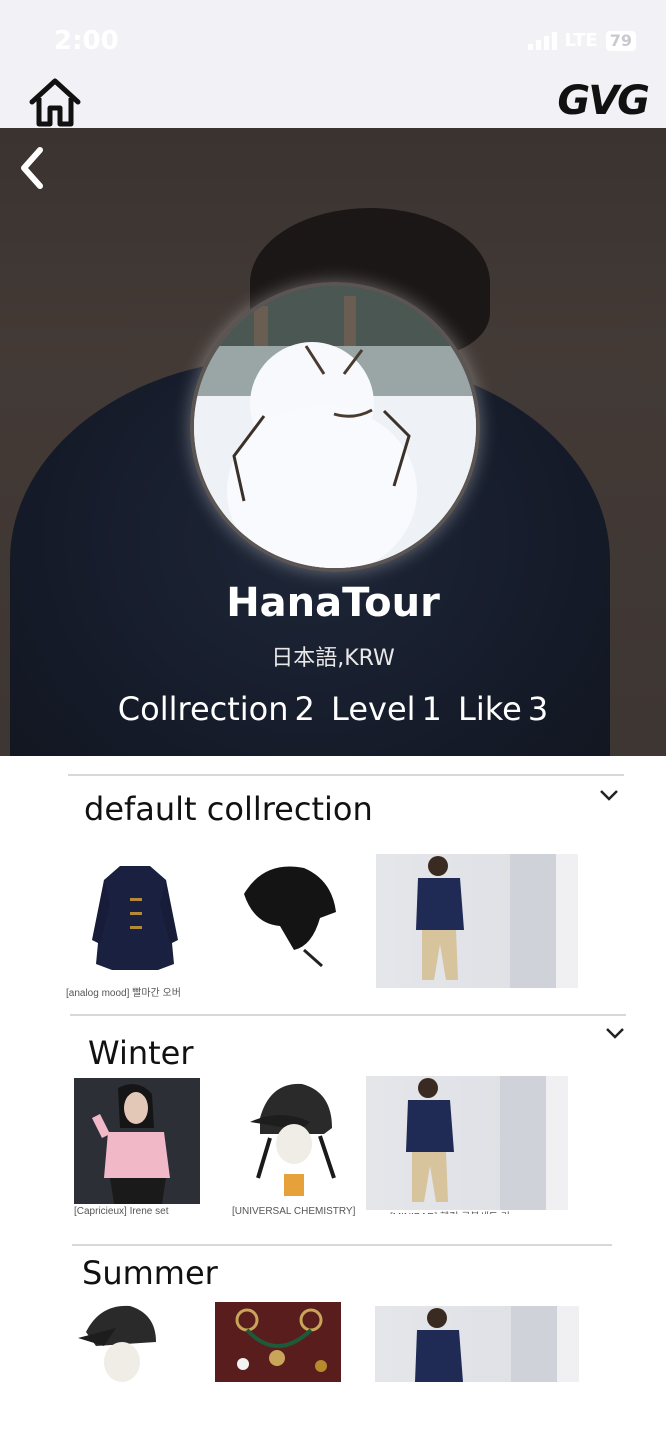  Describe the element at coordinates (450, 1211) in the screenshot. I see `product-caption: [MINIBAR] 헨링 공복세트 기` at that location.